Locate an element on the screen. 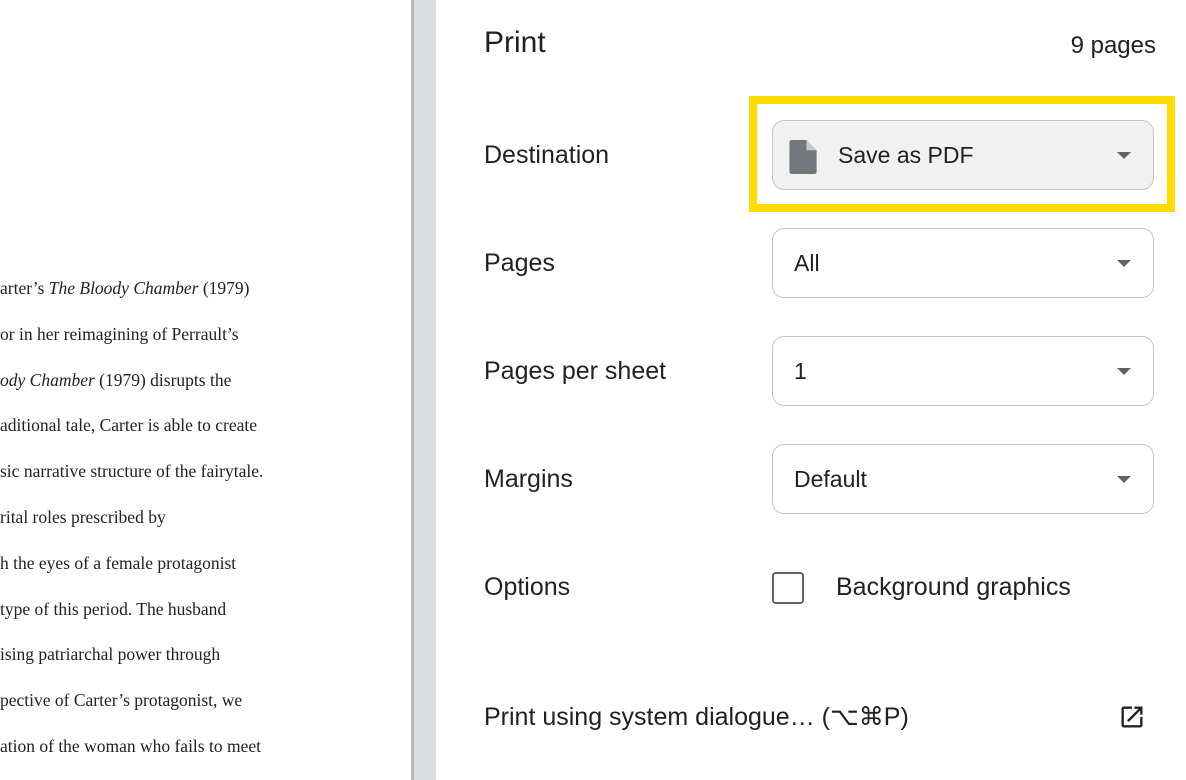  preview-text-line: or in her reimagining of Perrault’s is located at coordinates (119, 334).